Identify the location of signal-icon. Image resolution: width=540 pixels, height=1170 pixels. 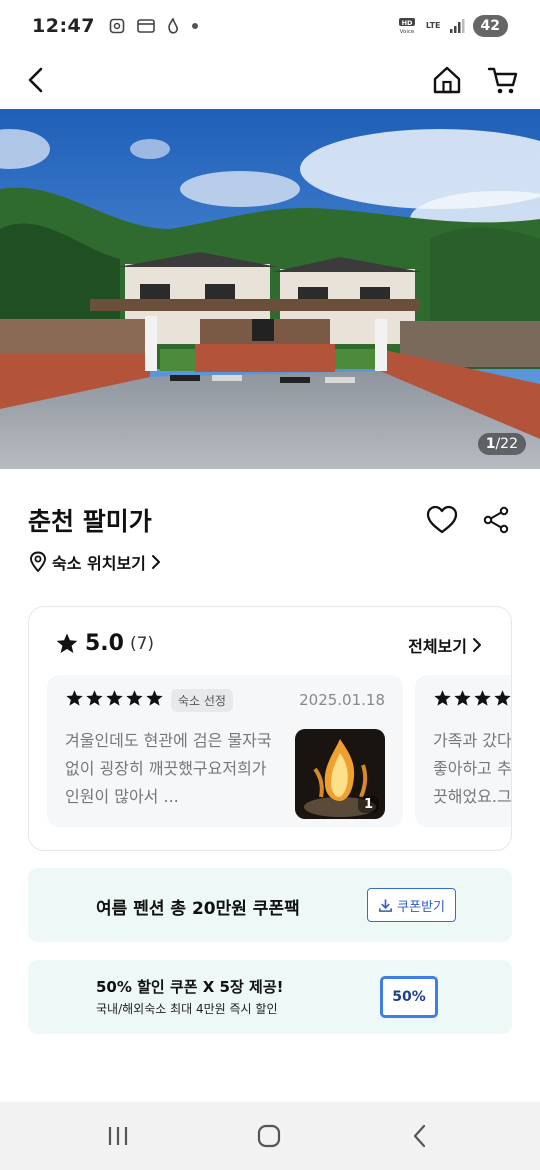
(457, 26).